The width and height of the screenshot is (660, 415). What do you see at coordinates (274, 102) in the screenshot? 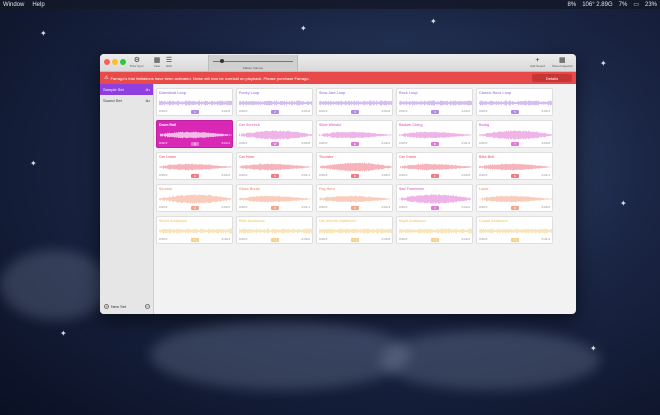
I see `sound-tile: Funky Loop 0:00.0 2 0:04.0` at bounding box center [274, 102].